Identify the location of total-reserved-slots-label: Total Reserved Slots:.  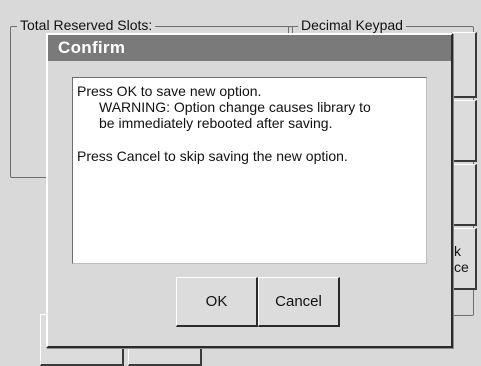
(86, 25).